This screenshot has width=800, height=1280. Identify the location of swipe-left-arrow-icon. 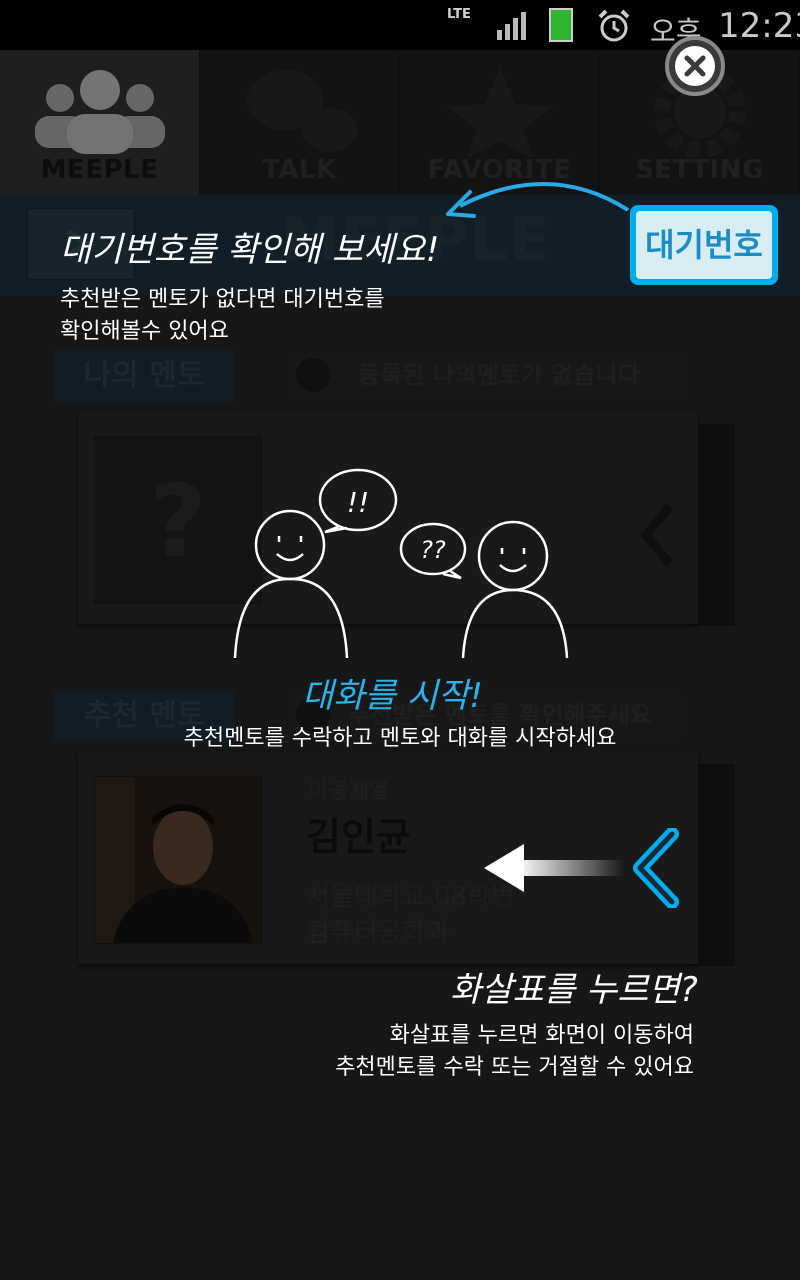
(554, 868).